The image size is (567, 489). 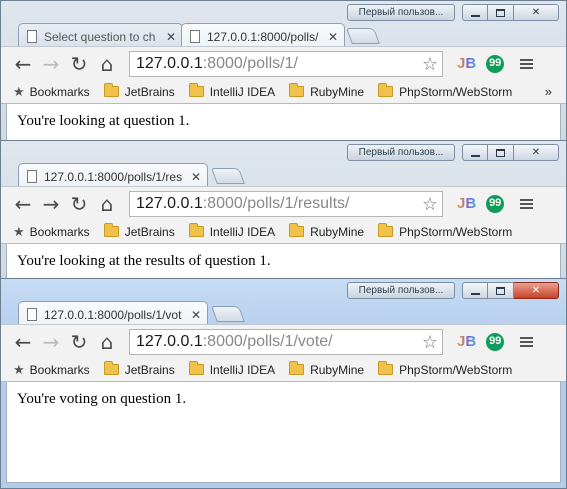 What do you see at coordinates (283, 122) in the screenshot?
I see `page-content: You're looking at question 1.` at bounding box center [283, 122].